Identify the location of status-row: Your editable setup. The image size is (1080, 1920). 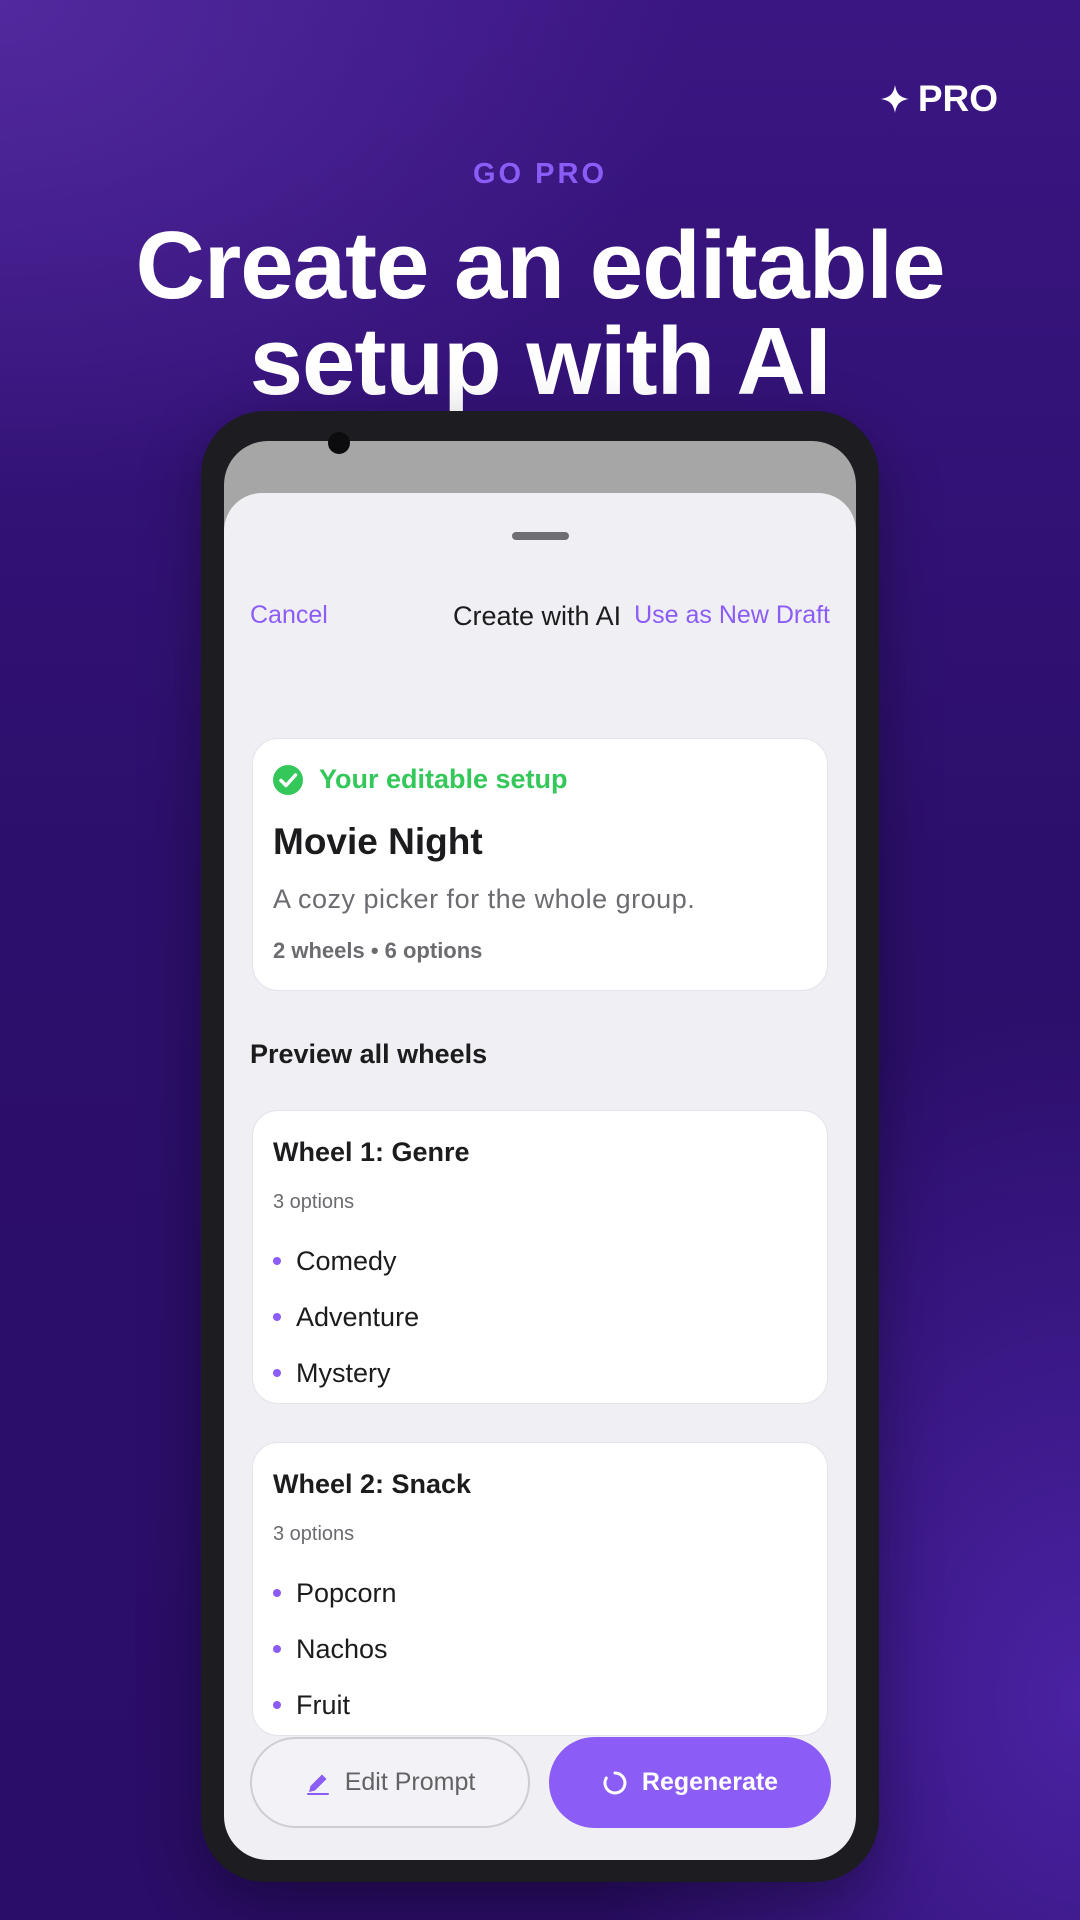
(420, 779).